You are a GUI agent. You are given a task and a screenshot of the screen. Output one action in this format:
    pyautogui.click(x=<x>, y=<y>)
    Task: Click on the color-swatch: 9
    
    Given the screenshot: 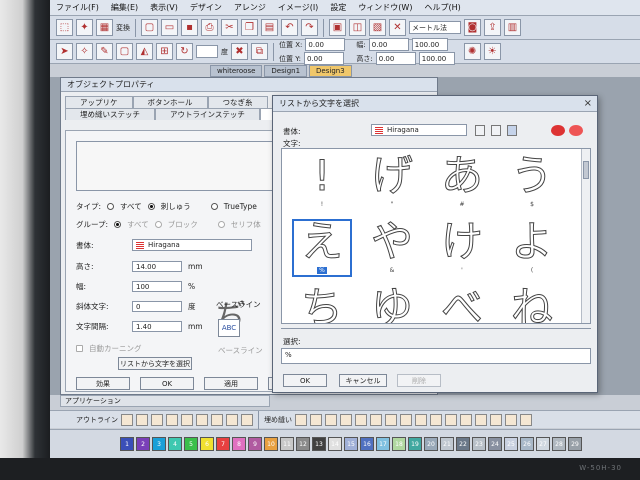 What is the action you would take?
    pyautogui.click(x=255, y=444)
    